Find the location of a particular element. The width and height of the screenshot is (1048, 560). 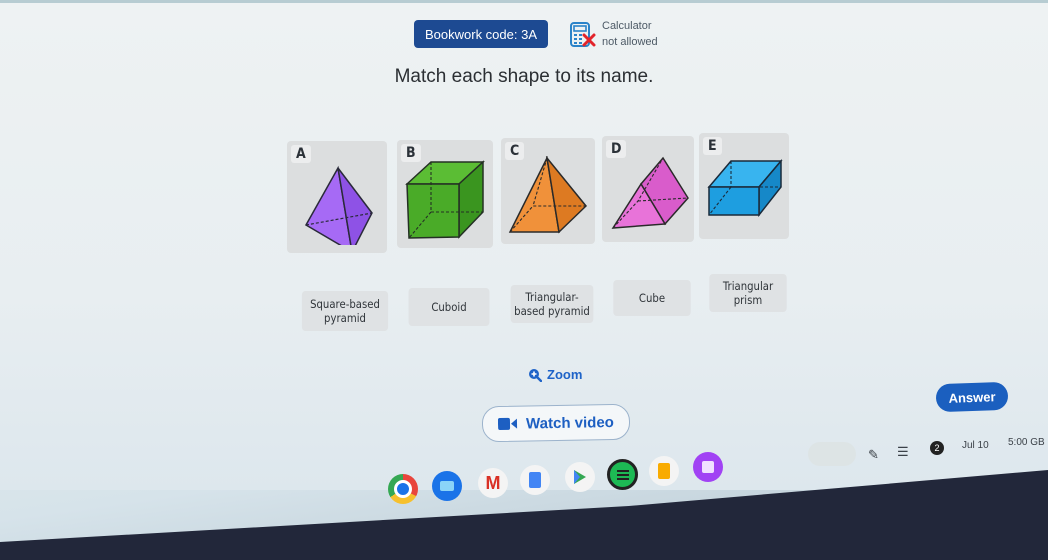

chrome-app-icon is located at coordinates (403, 489).